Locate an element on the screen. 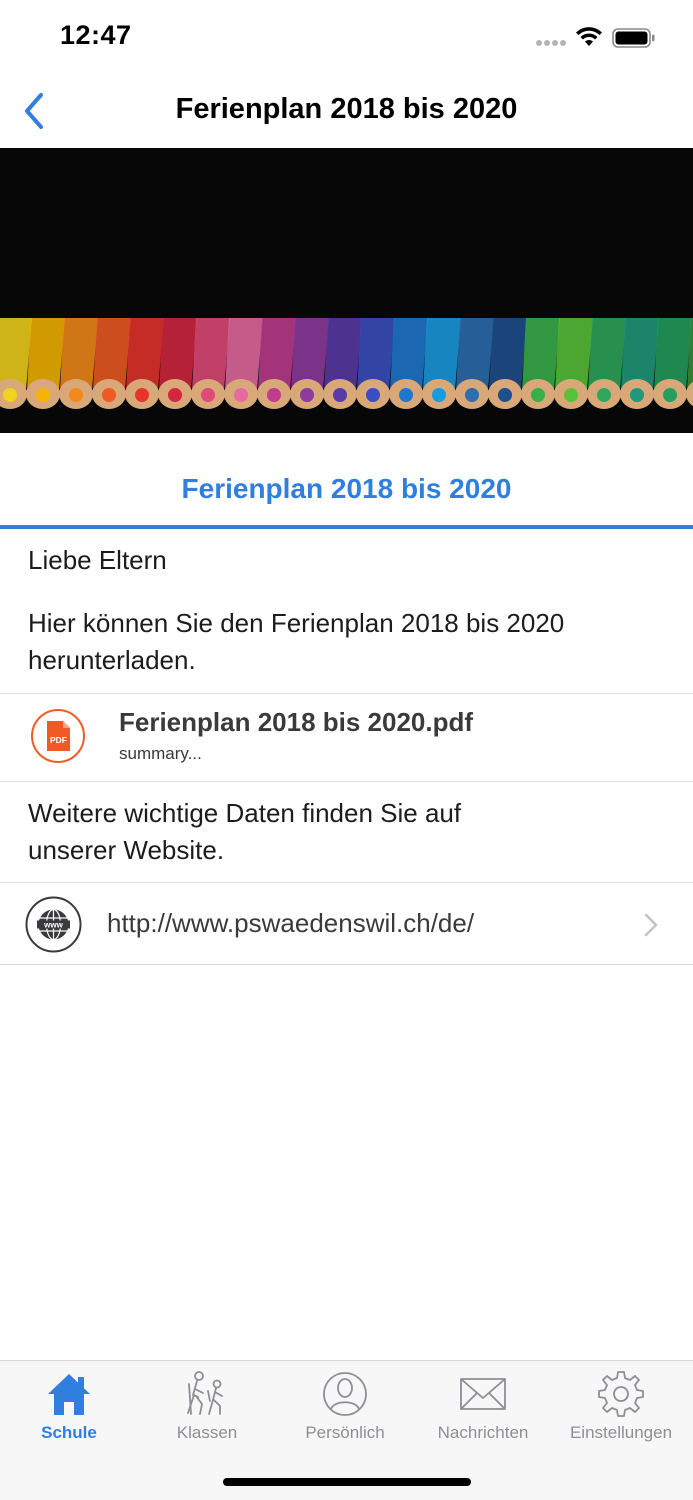 Image resolution: width=693 pixels, height=1500 pixels. tab-klassen: Klassen is located at coordinates (207, 1411).